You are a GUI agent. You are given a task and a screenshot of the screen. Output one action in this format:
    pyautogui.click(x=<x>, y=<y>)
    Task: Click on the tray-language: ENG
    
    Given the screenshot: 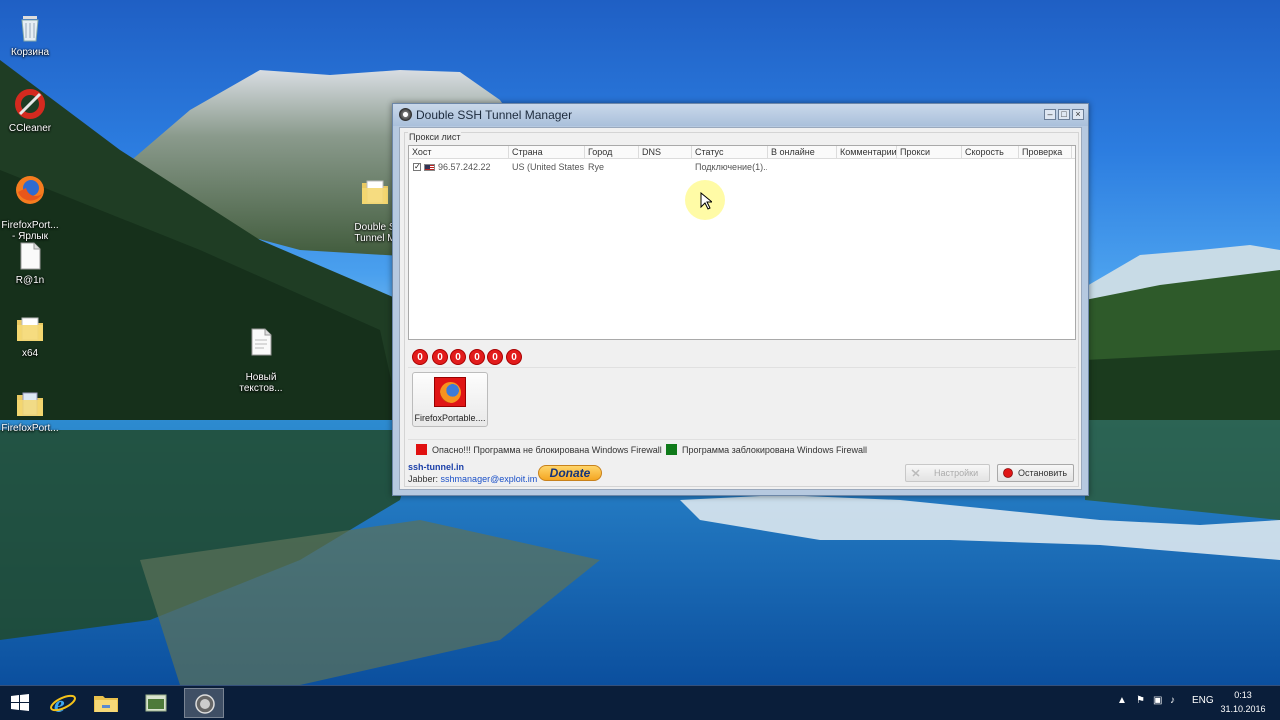 What is the action you would take?
    pyautogui.click(x=1203, y=700)
    